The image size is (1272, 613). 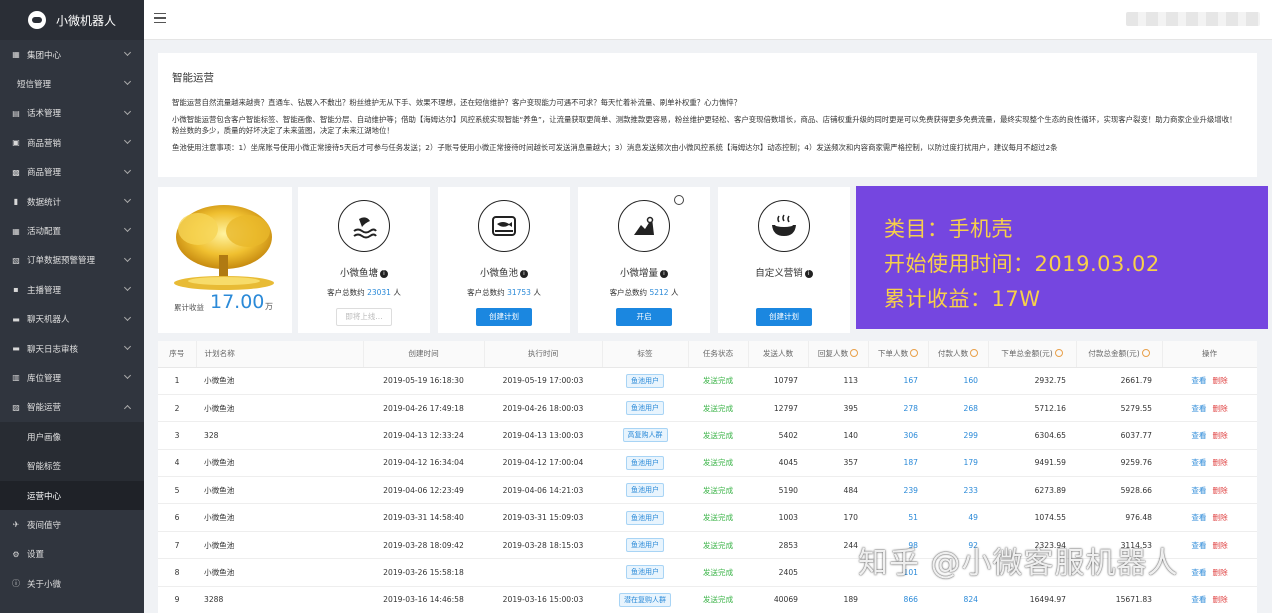 What do you see at coordinates (72, 142) in the screenshot?
I see `sidebar-item: ▣ 商品营销` at bounding box center [72, 142].